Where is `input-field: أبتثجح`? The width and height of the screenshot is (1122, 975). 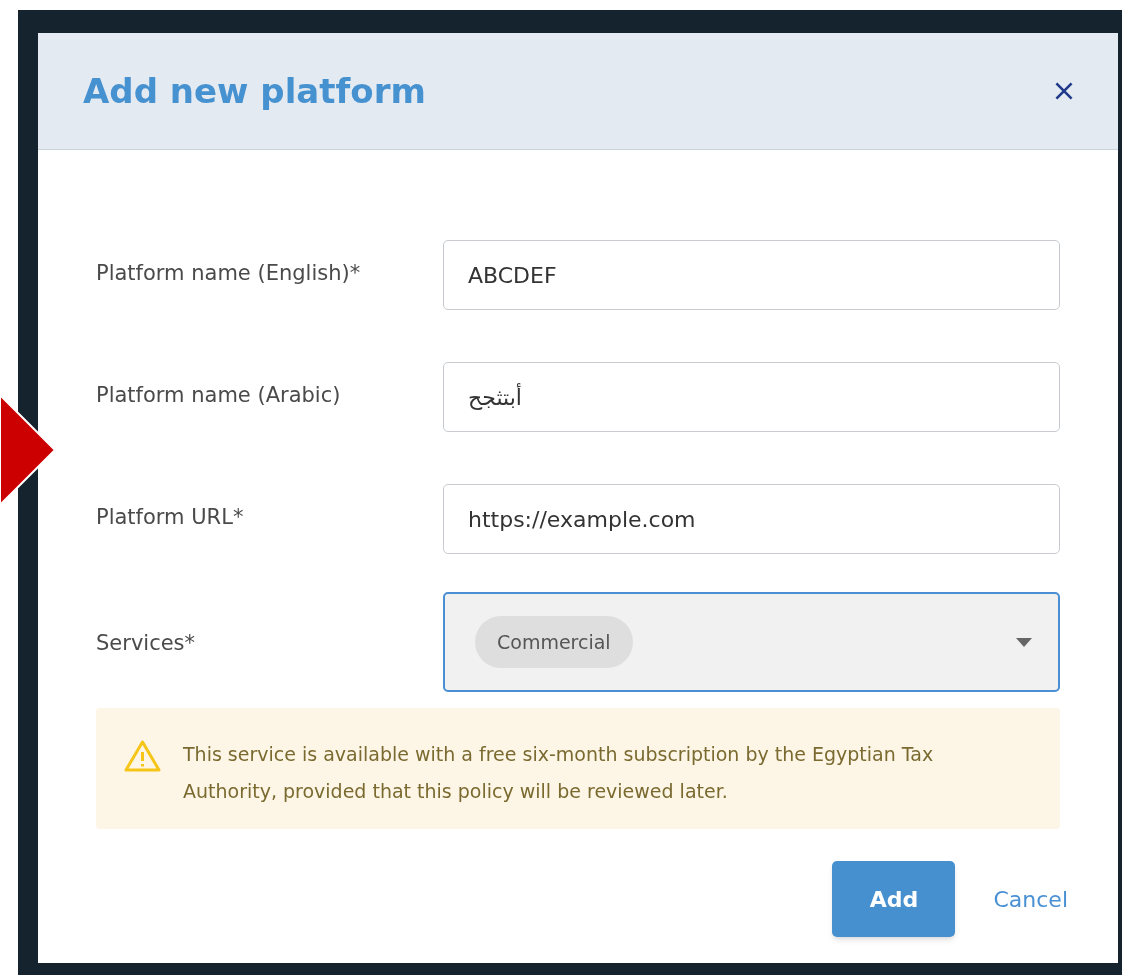 input-field: أبتثجح is located at coordinates (751, 397).